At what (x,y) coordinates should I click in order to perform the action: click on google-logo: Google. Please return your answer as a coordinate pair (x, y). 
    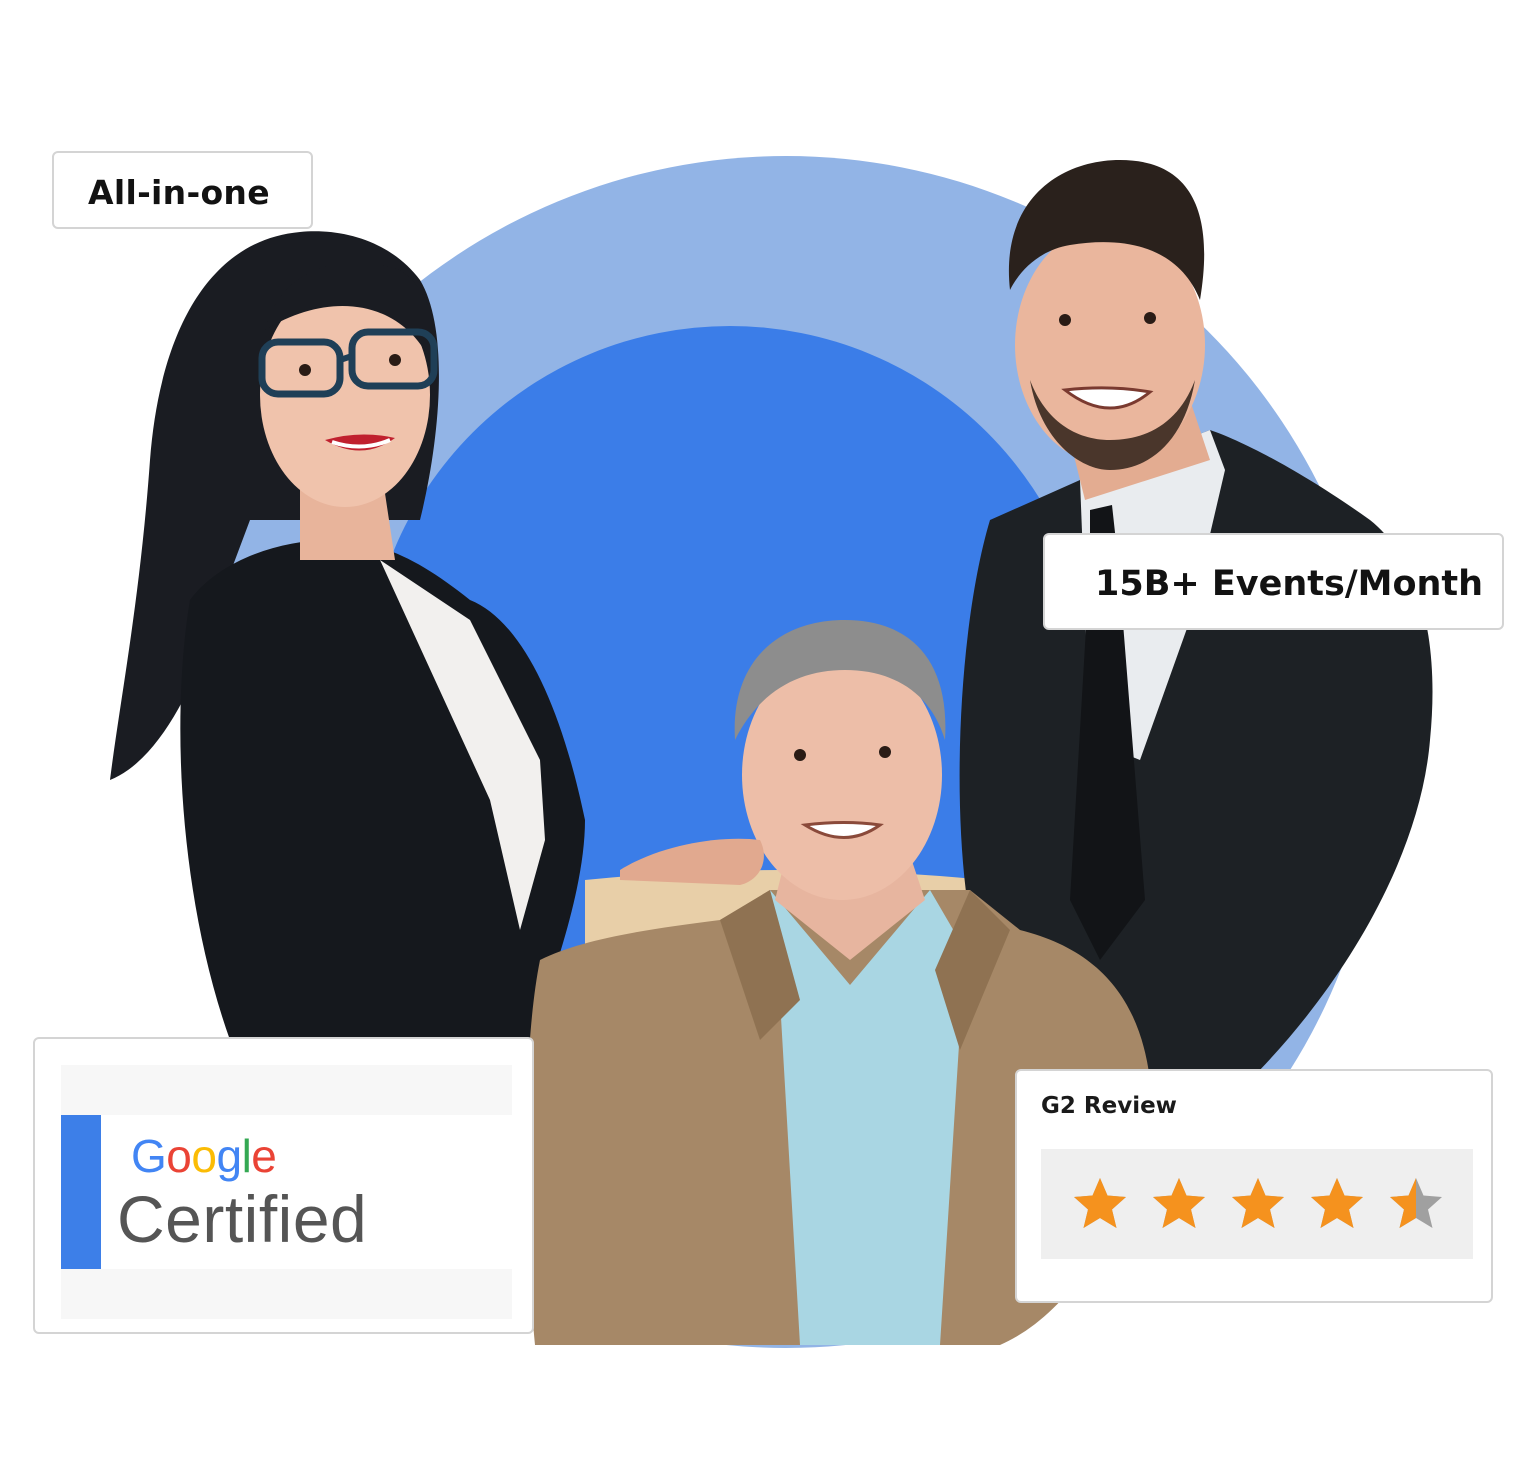
    Looking at the image, I should click on (204, 1156).